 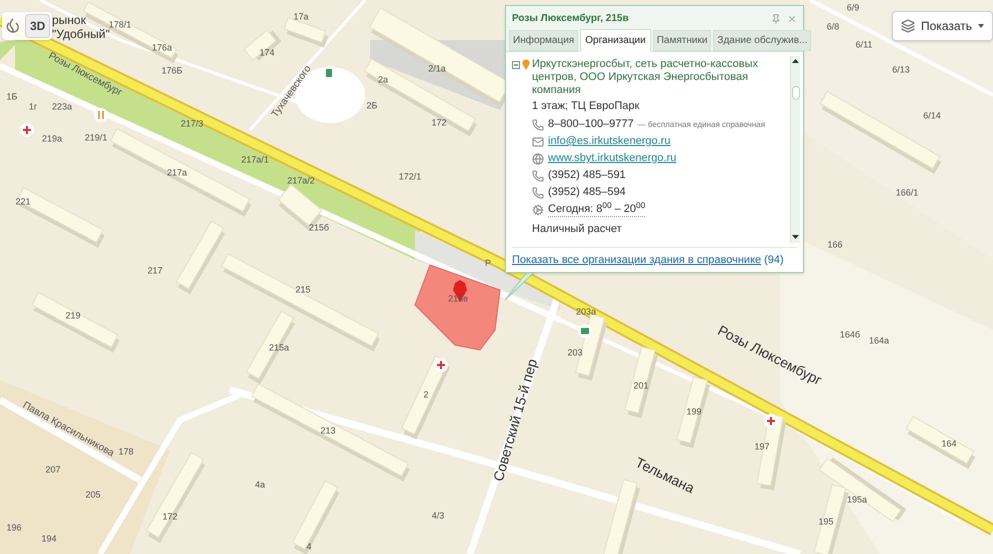 What do you see at coordinates (155, 271) in the screenshot?
I see `house-number: 217` at bounding box center [155, 271].